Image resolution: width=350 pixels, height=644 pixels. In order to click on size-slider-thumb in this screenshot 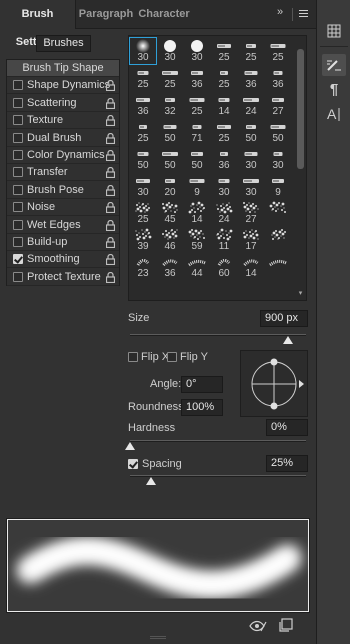, I will do `click(288, 340)`.